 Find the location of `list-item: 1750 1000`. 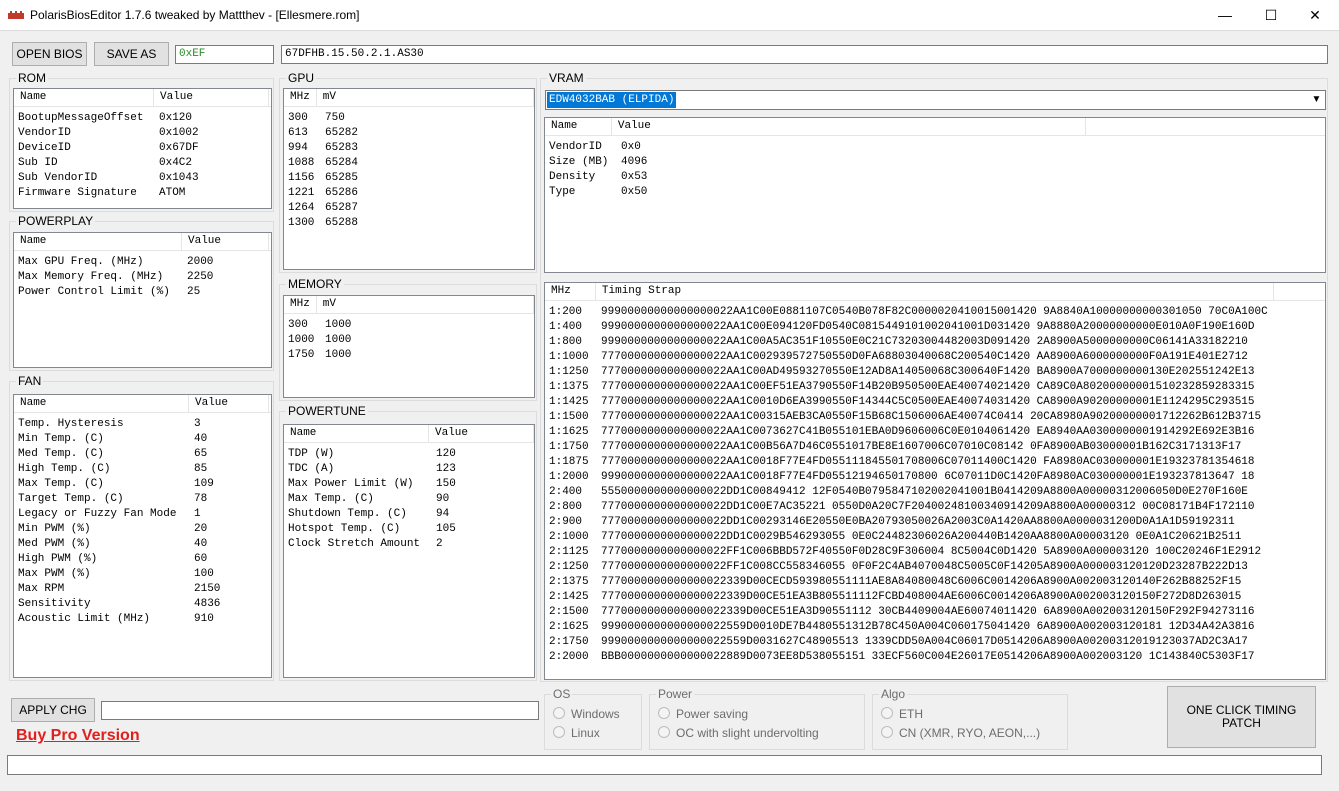

list-item: 1750 1000 is located at coordinates (409, 355).